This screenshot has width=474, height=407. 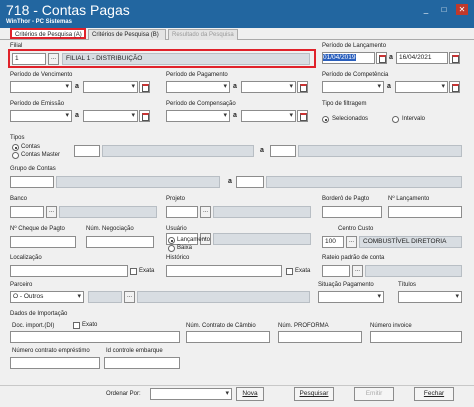 What do you see at coordinates (421, 87) in the screenshot?
I see `competencia-end-input` at bounding box center [421, 87].